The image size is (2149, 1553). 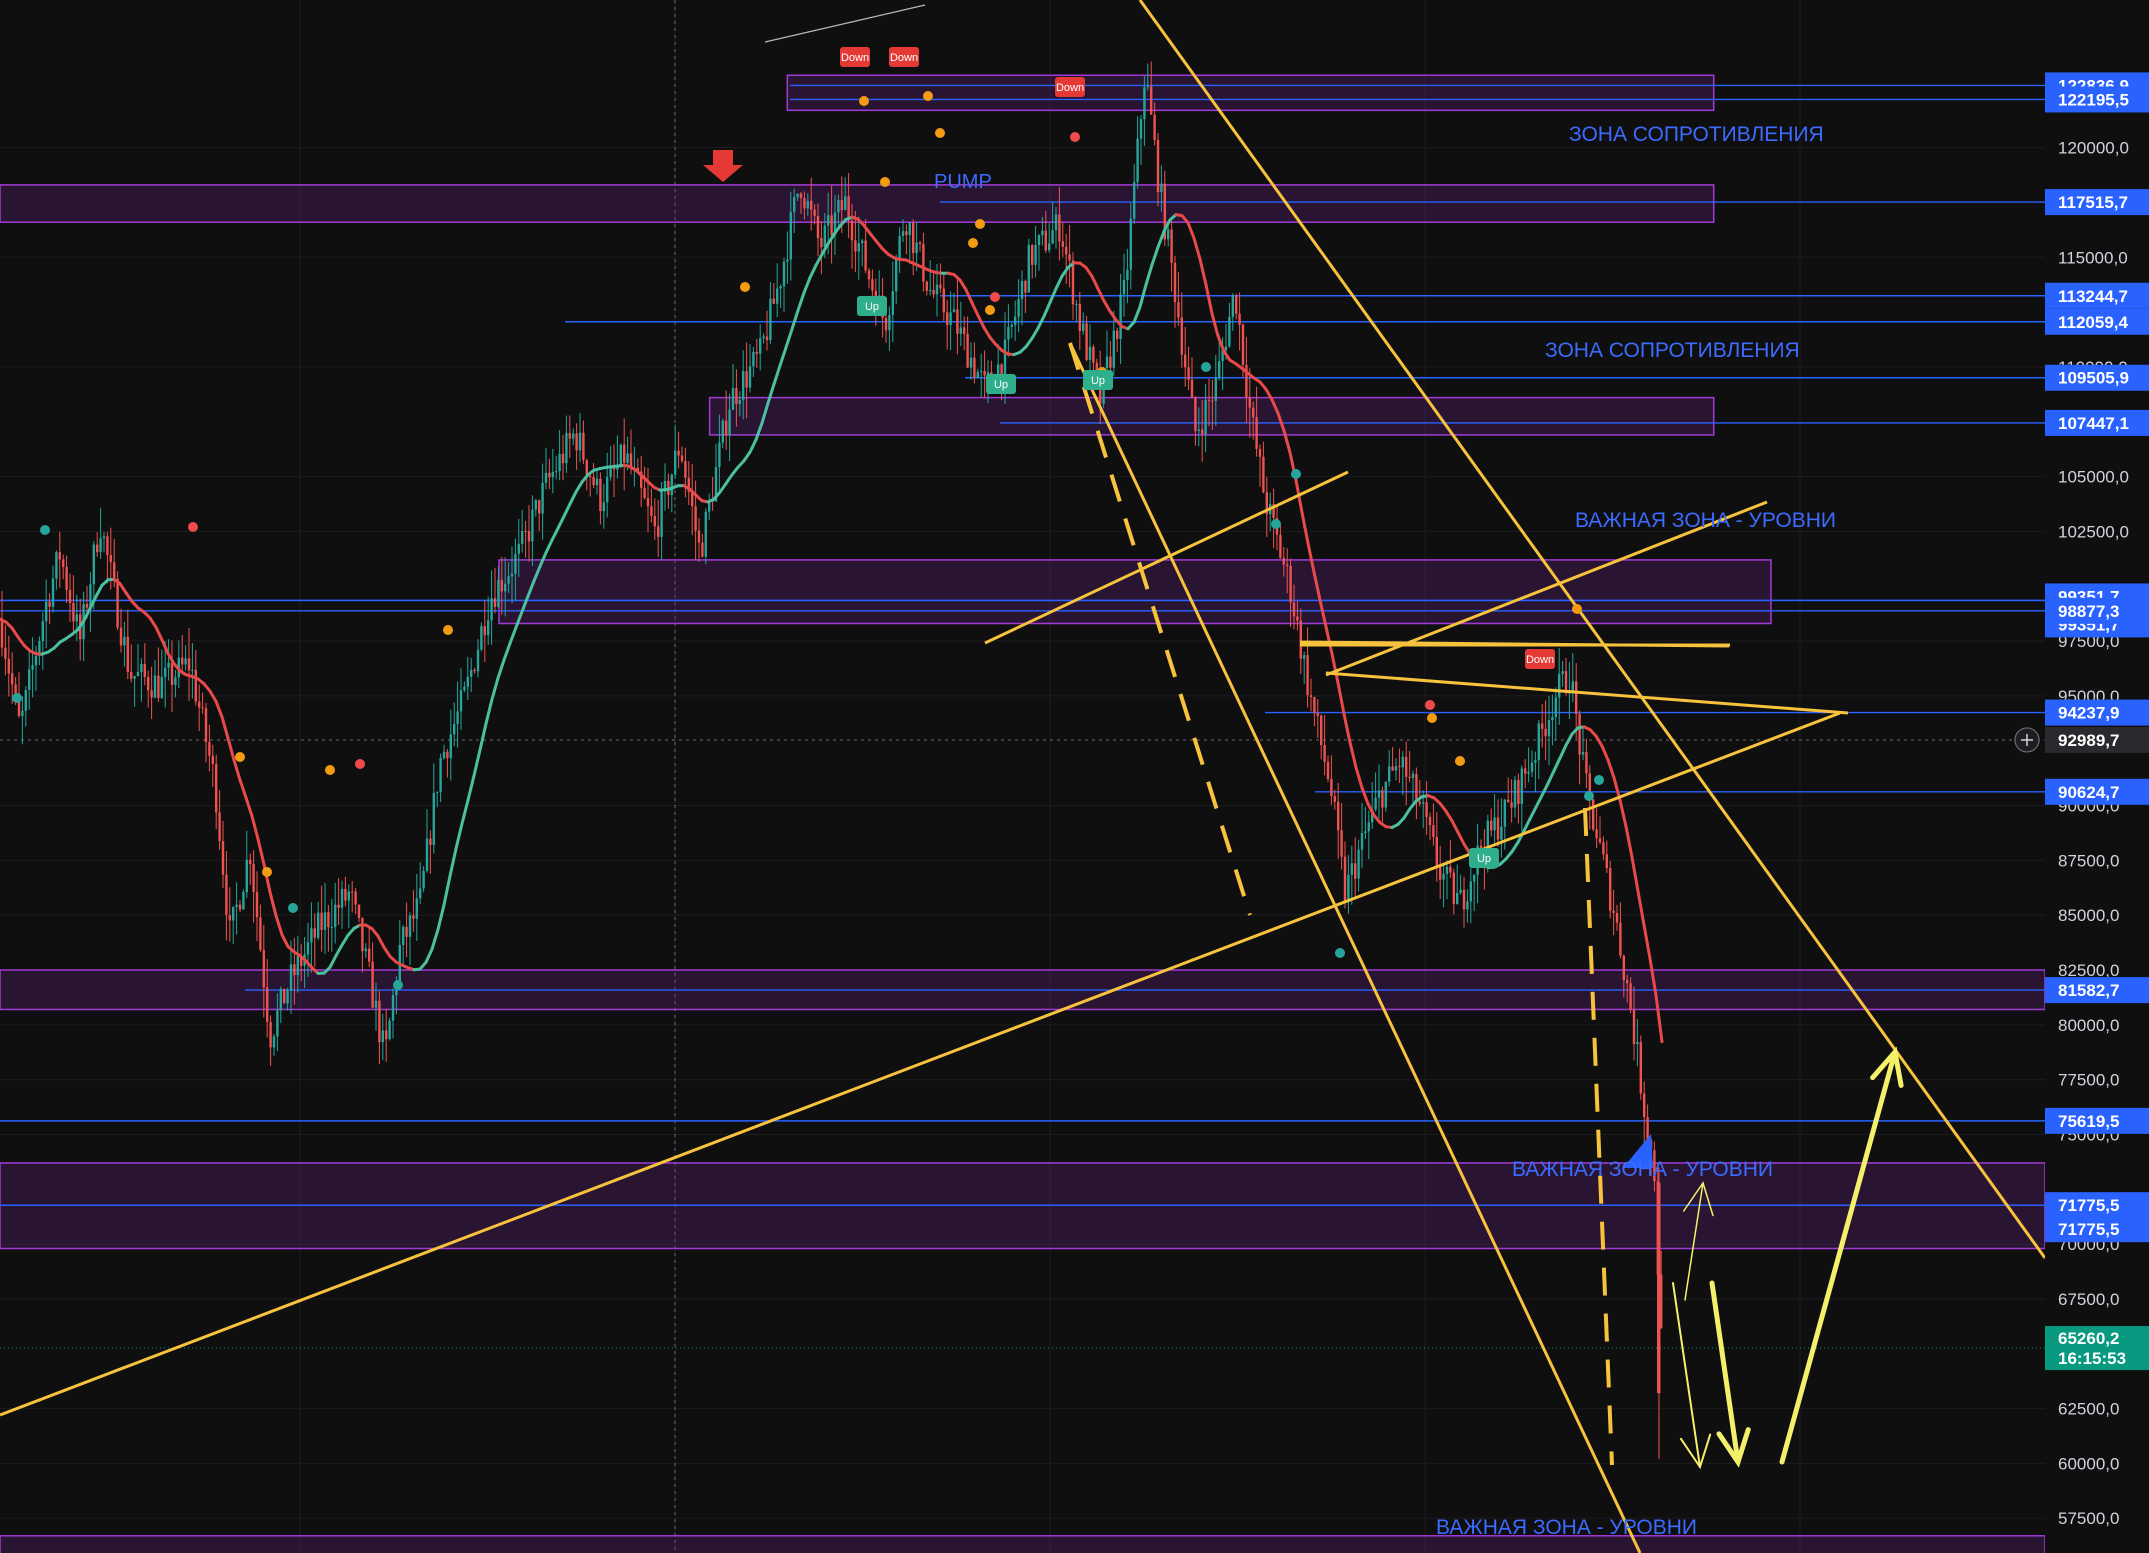 What do you see at coordinates (2097, 791) in the screenshot?
I see `price-level-badge: 90624,7` at bounding box center [2097, 791].